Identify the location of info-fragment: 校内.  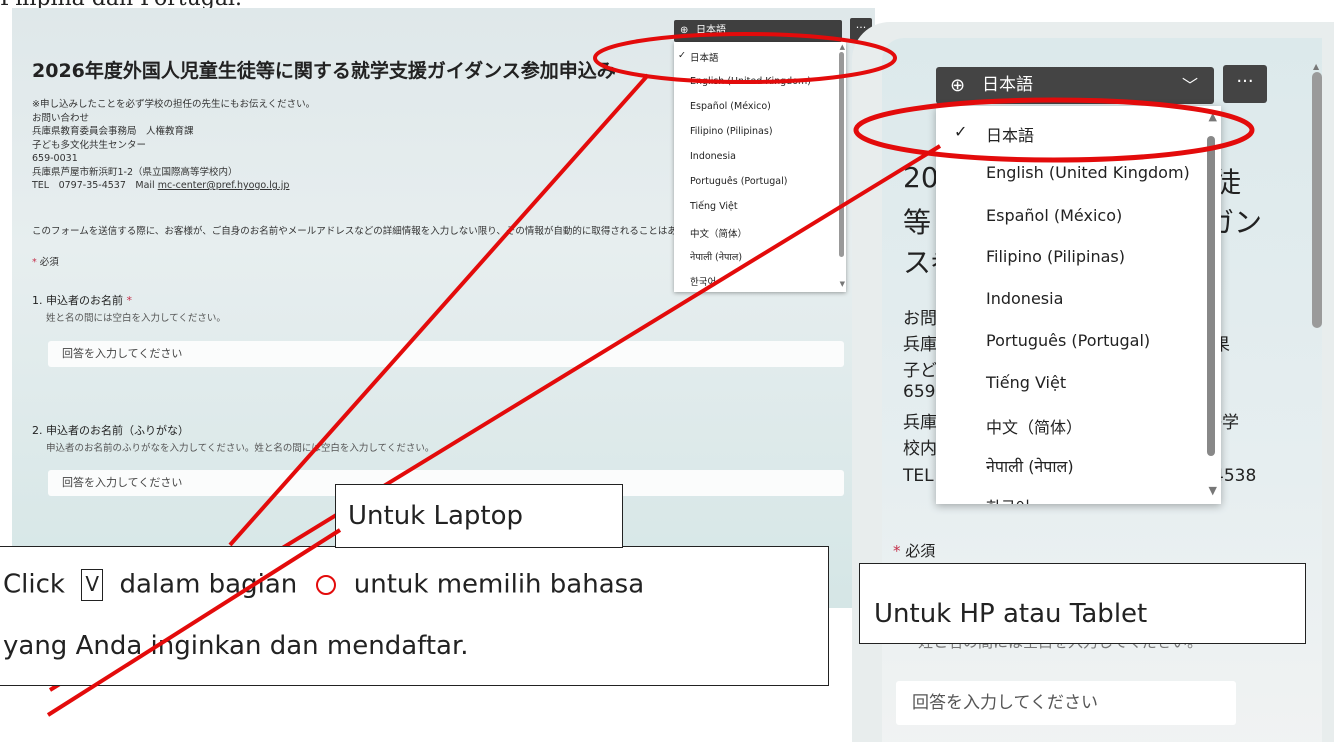
(920, 449).